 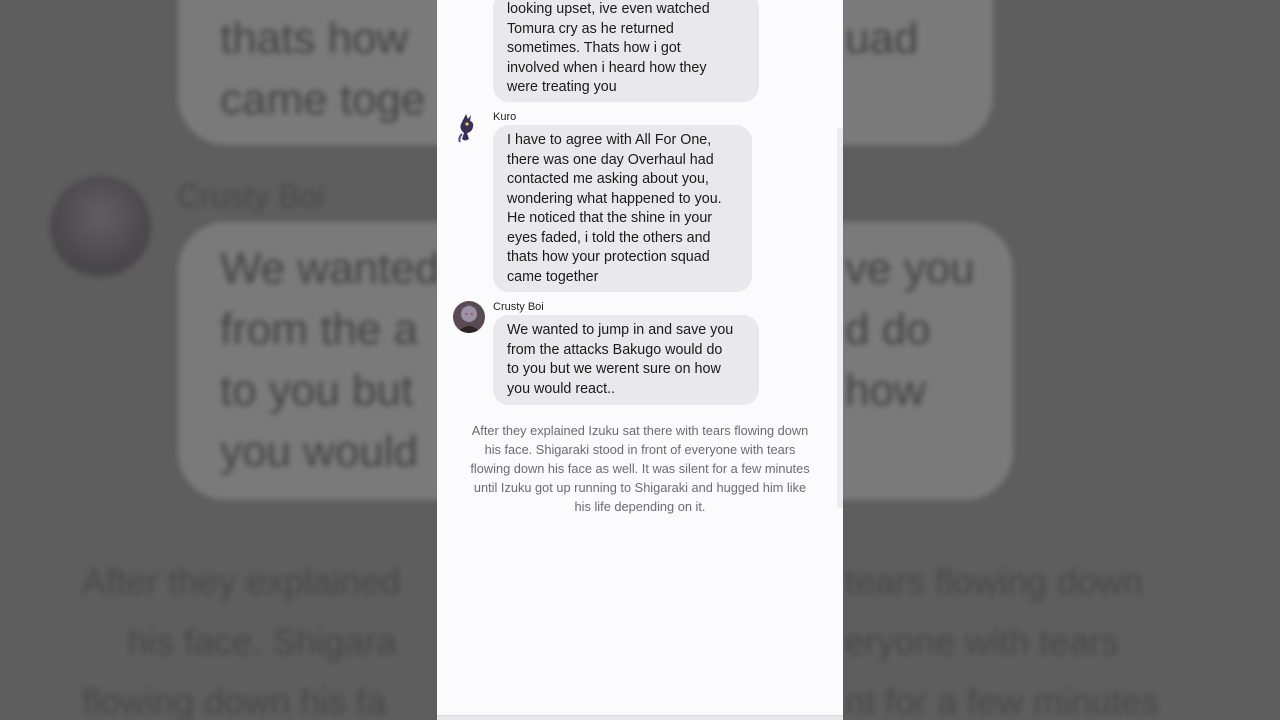 I want to click on message-line: We wanted to jump in and save you, so click(x=620, y=330).